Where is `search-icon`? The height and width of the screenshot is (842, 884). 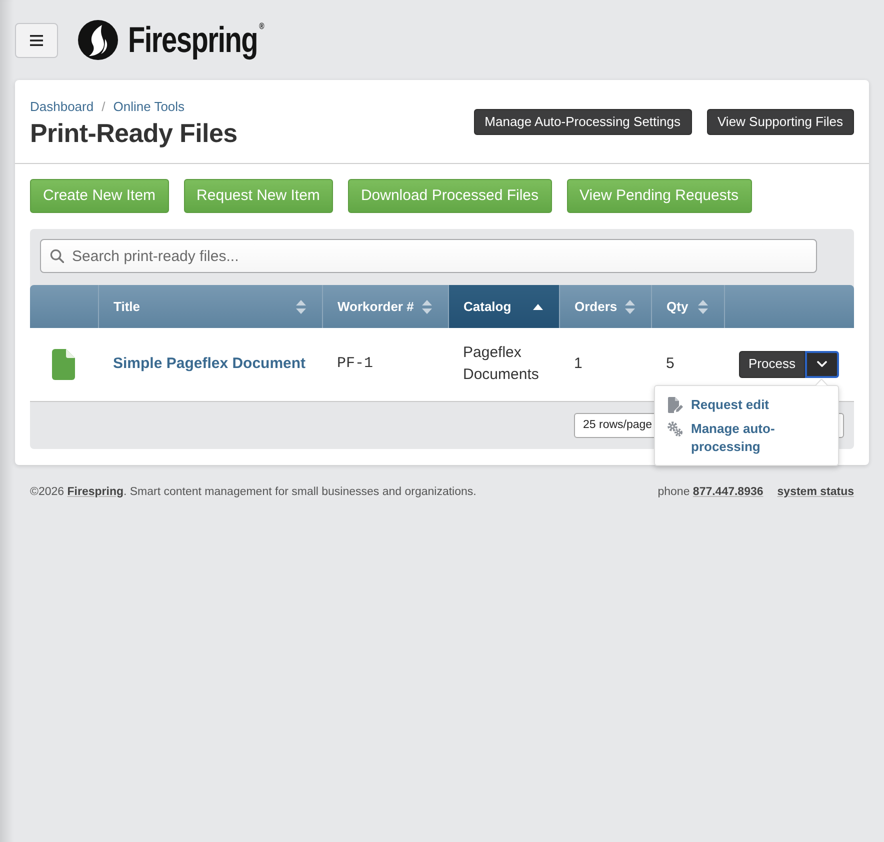 search-icon is located at coordinates (57, 256).